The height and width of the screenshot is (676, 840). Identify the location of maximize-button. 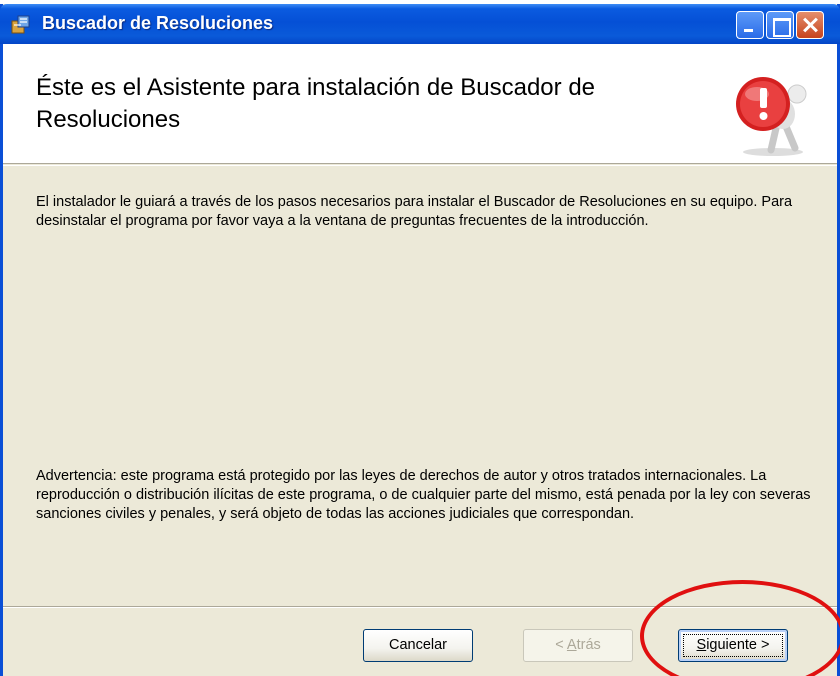
(780, 25).